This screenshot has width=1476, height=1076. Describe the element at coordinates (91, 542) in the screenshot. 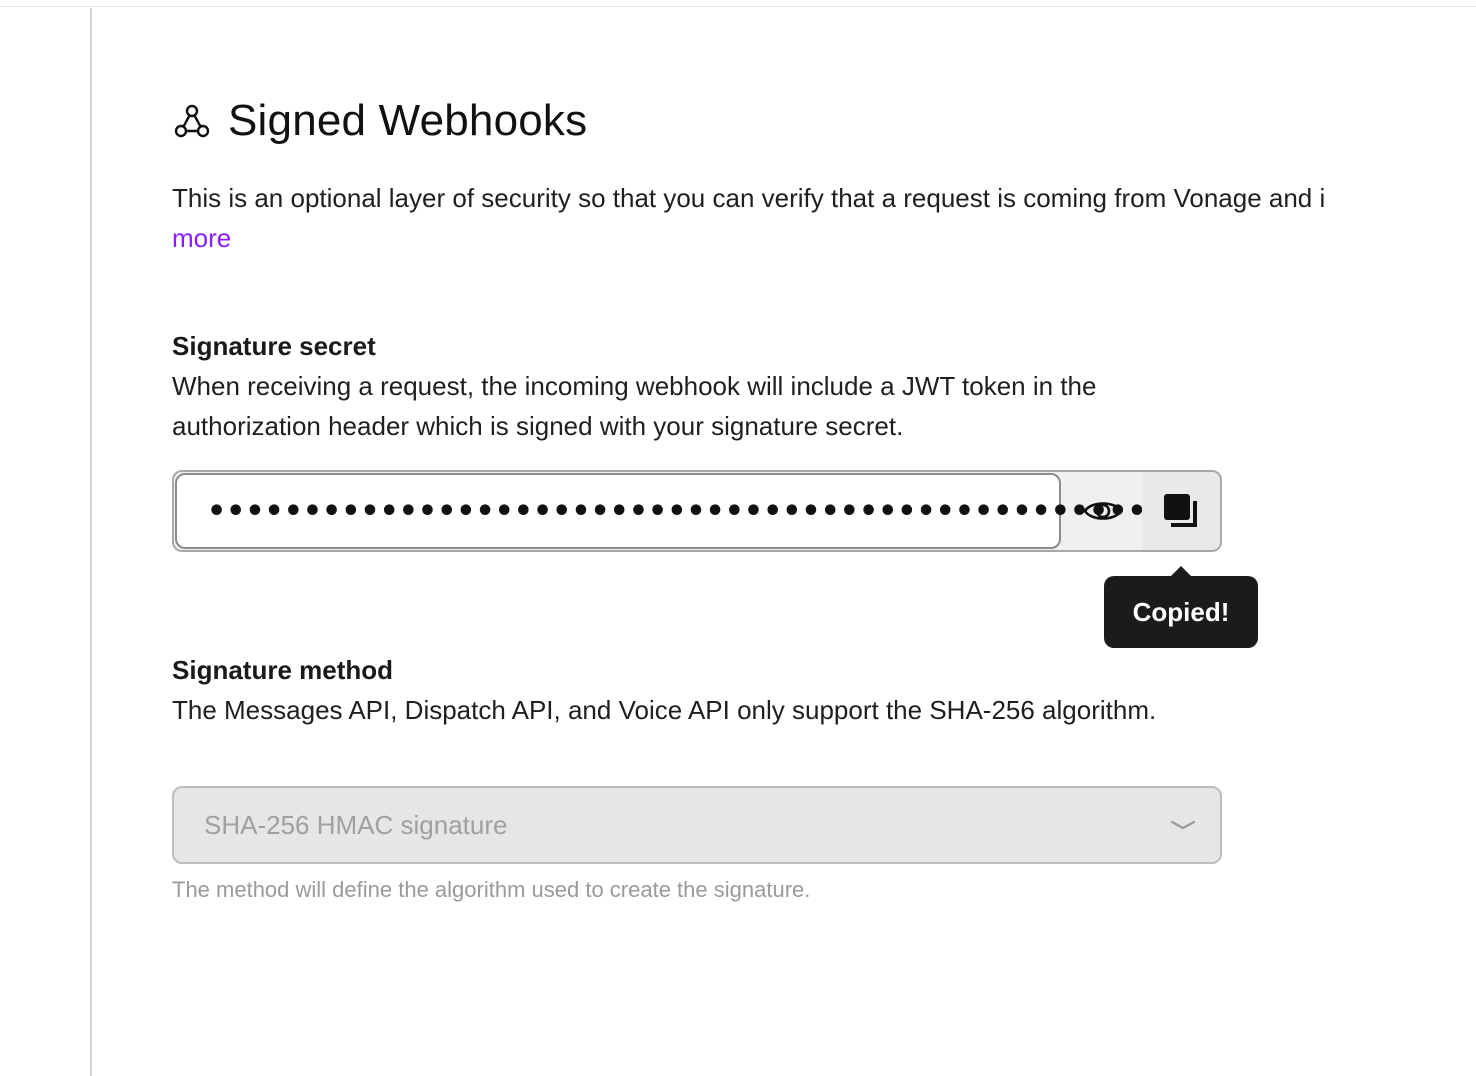

I see `sidebar-divider` at that location.